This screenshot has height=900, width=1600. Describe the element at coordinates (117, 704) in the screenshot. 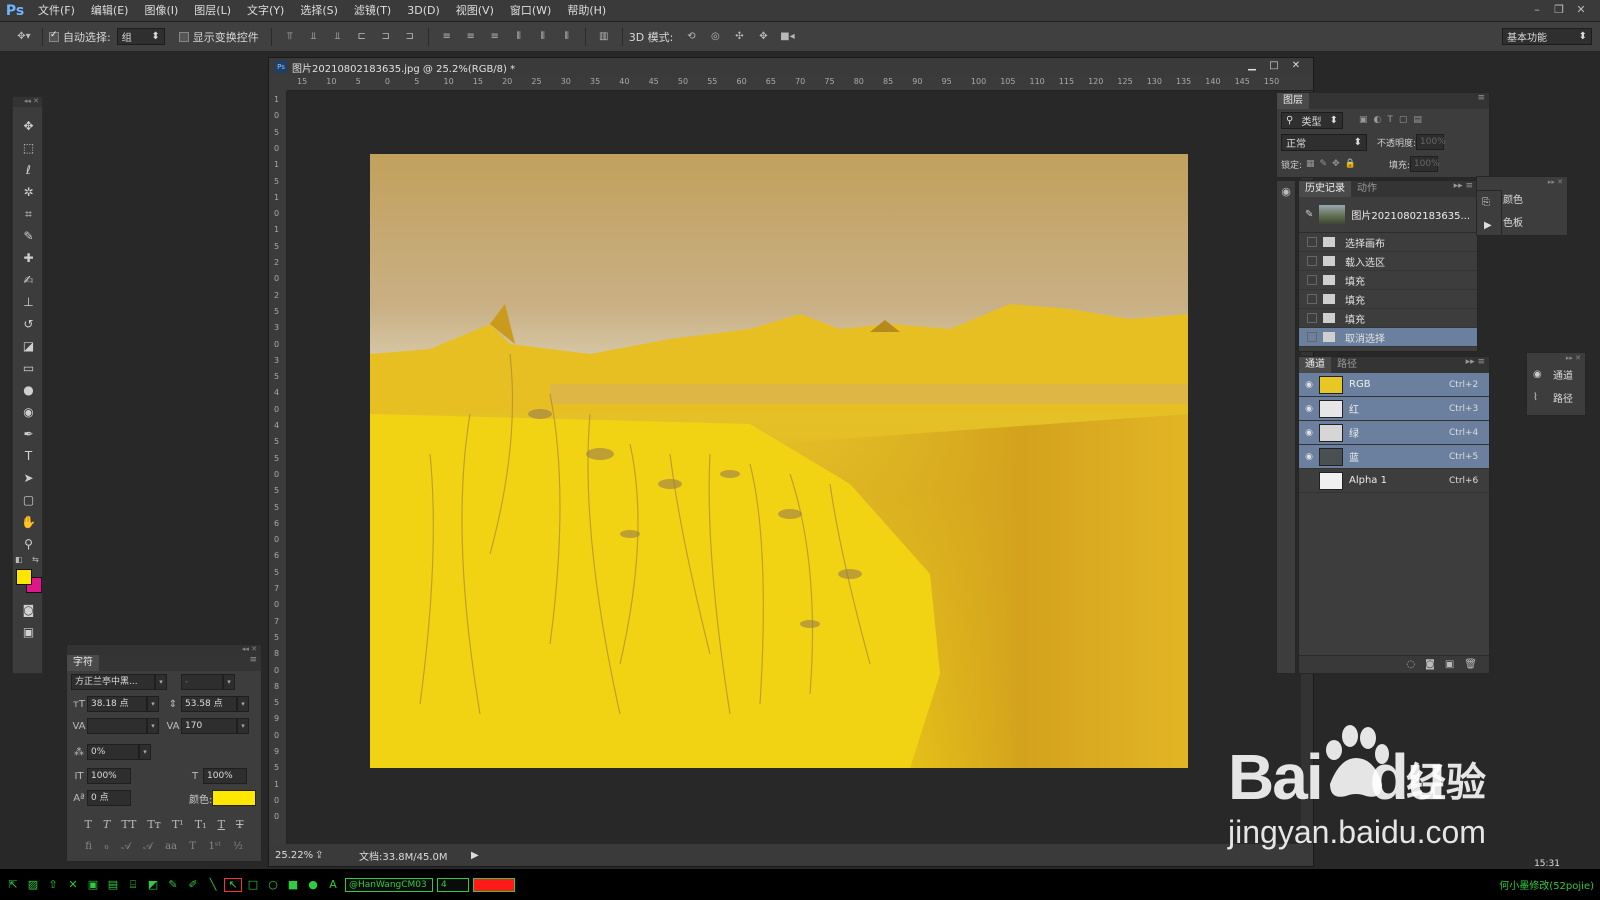

I see `font-size-field: 38.18 点` at that location.